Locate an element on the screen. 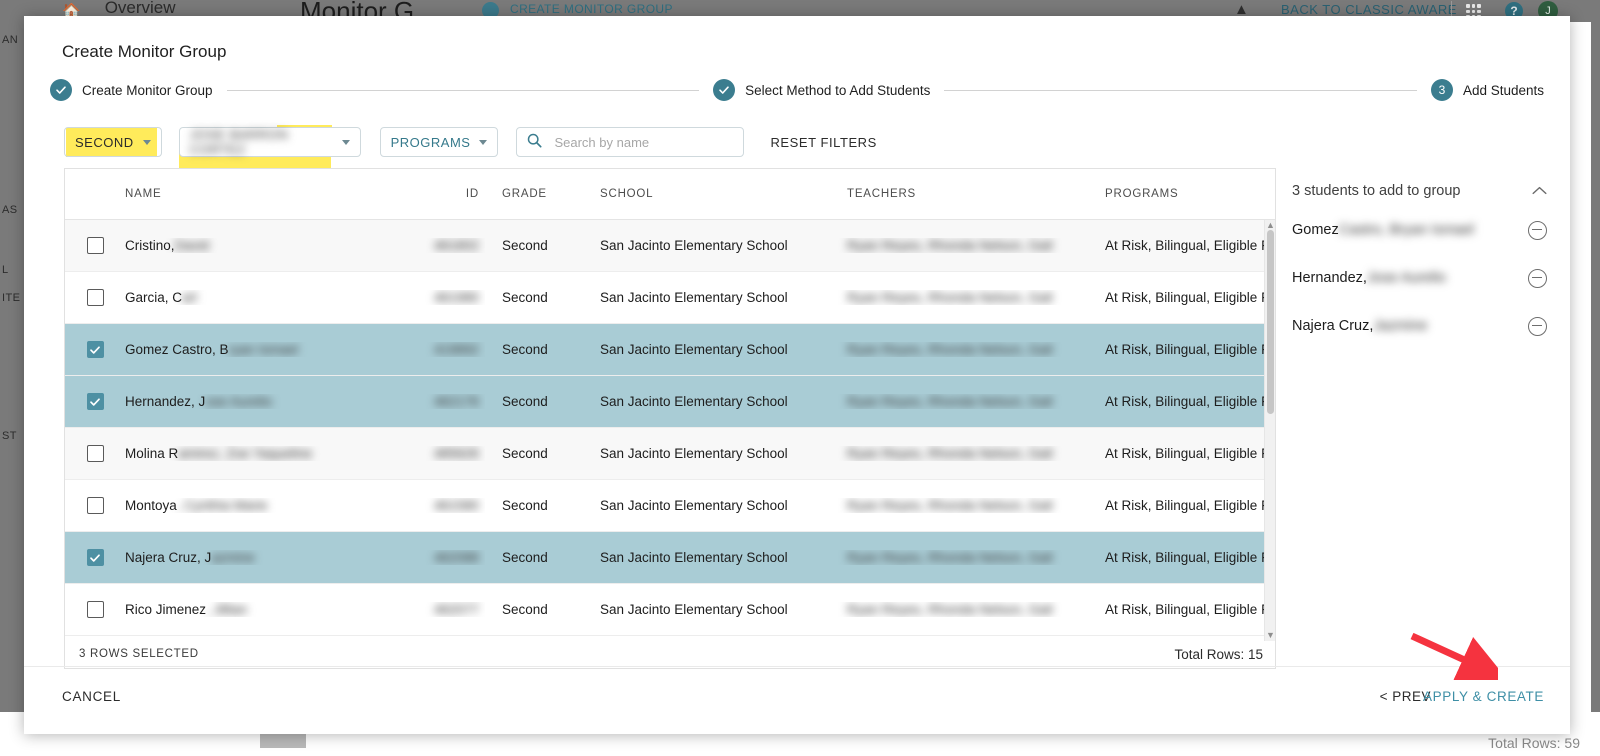  column-header-programs: PROGRAMS is located at coordinates (1208, 194).